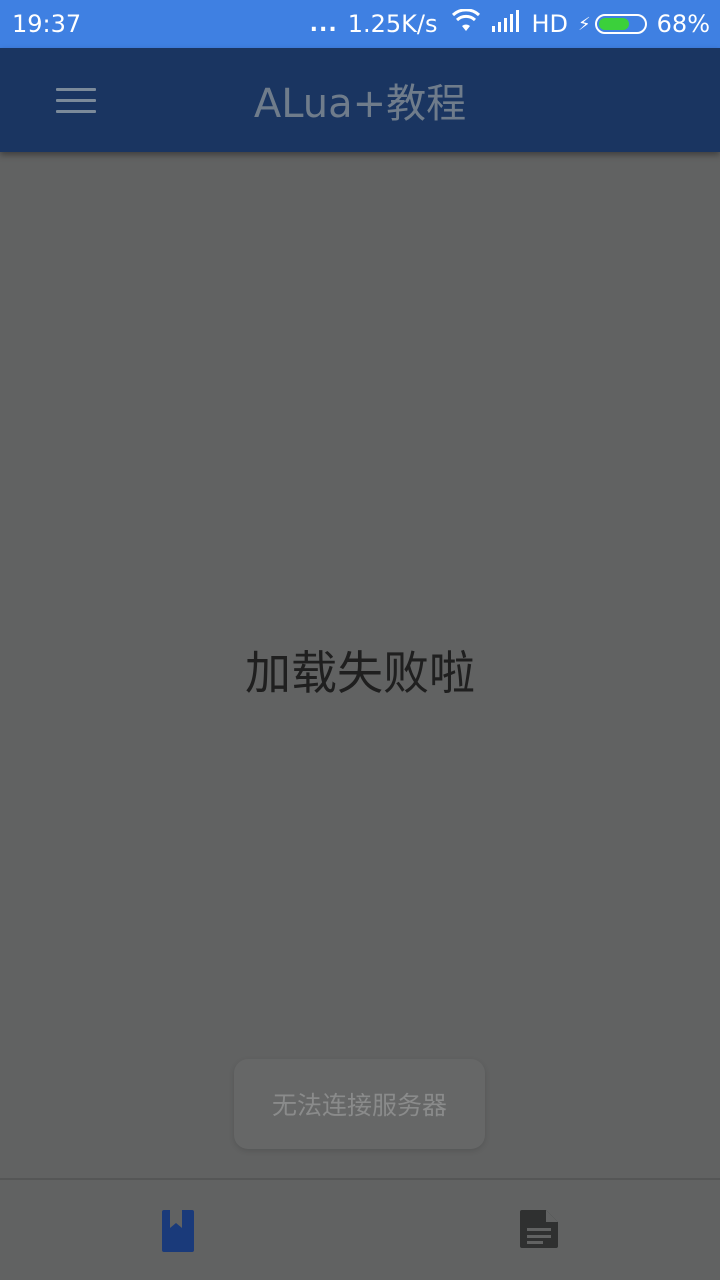  What do you see at coordinates (360, 673) in the screenshot?
I see `load-error-message: 加载失败啦` at bounding box center [360, 673].